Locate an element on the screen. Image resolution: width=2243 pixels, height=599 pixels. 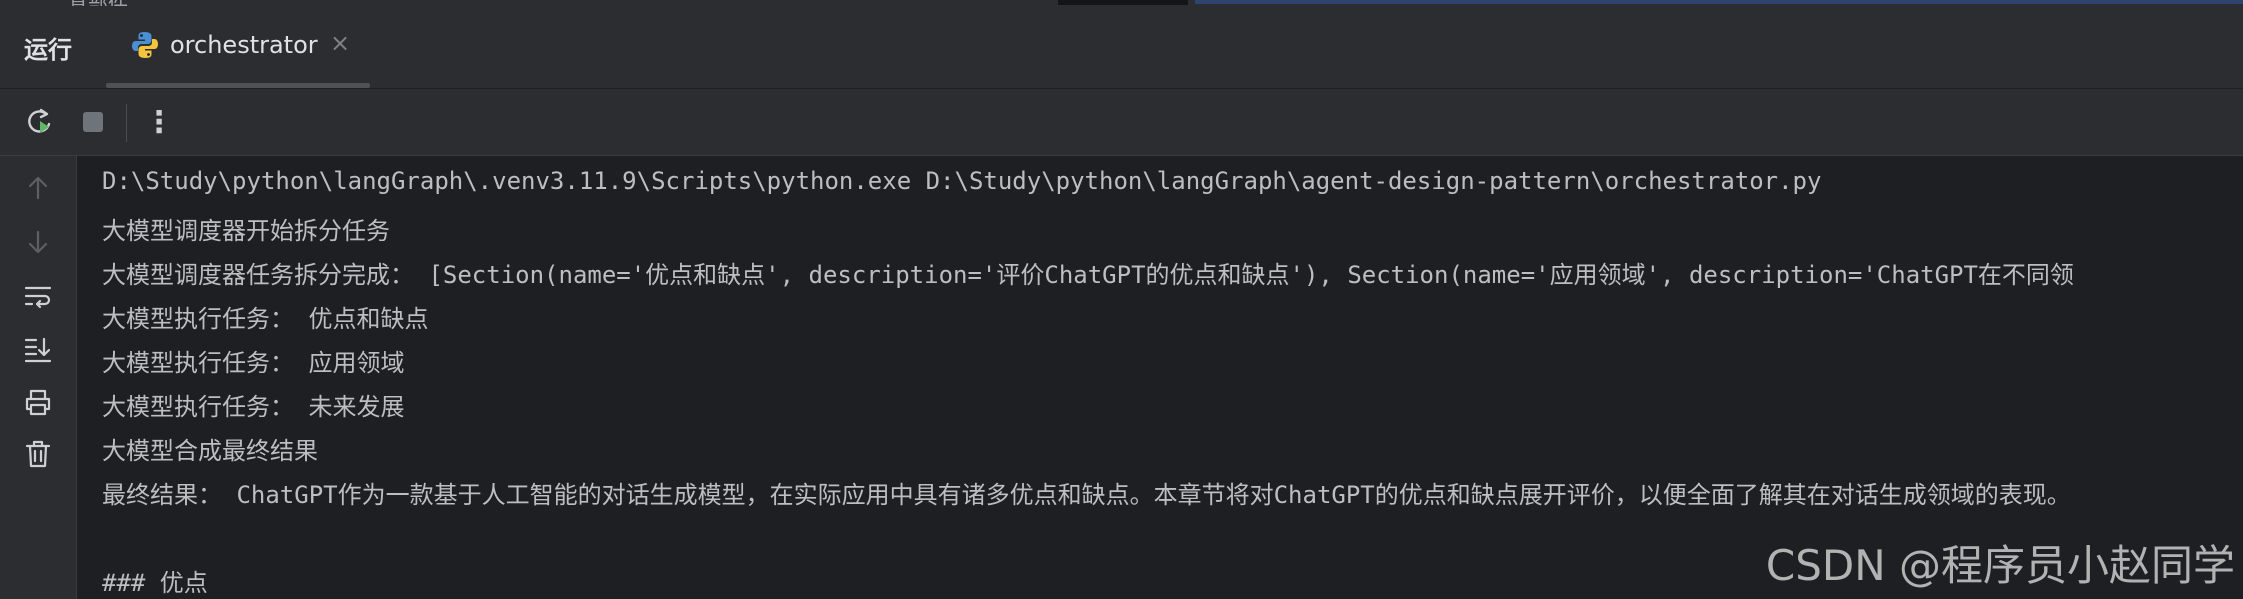
next-occurrence-button is located at coordinates (38, 242).